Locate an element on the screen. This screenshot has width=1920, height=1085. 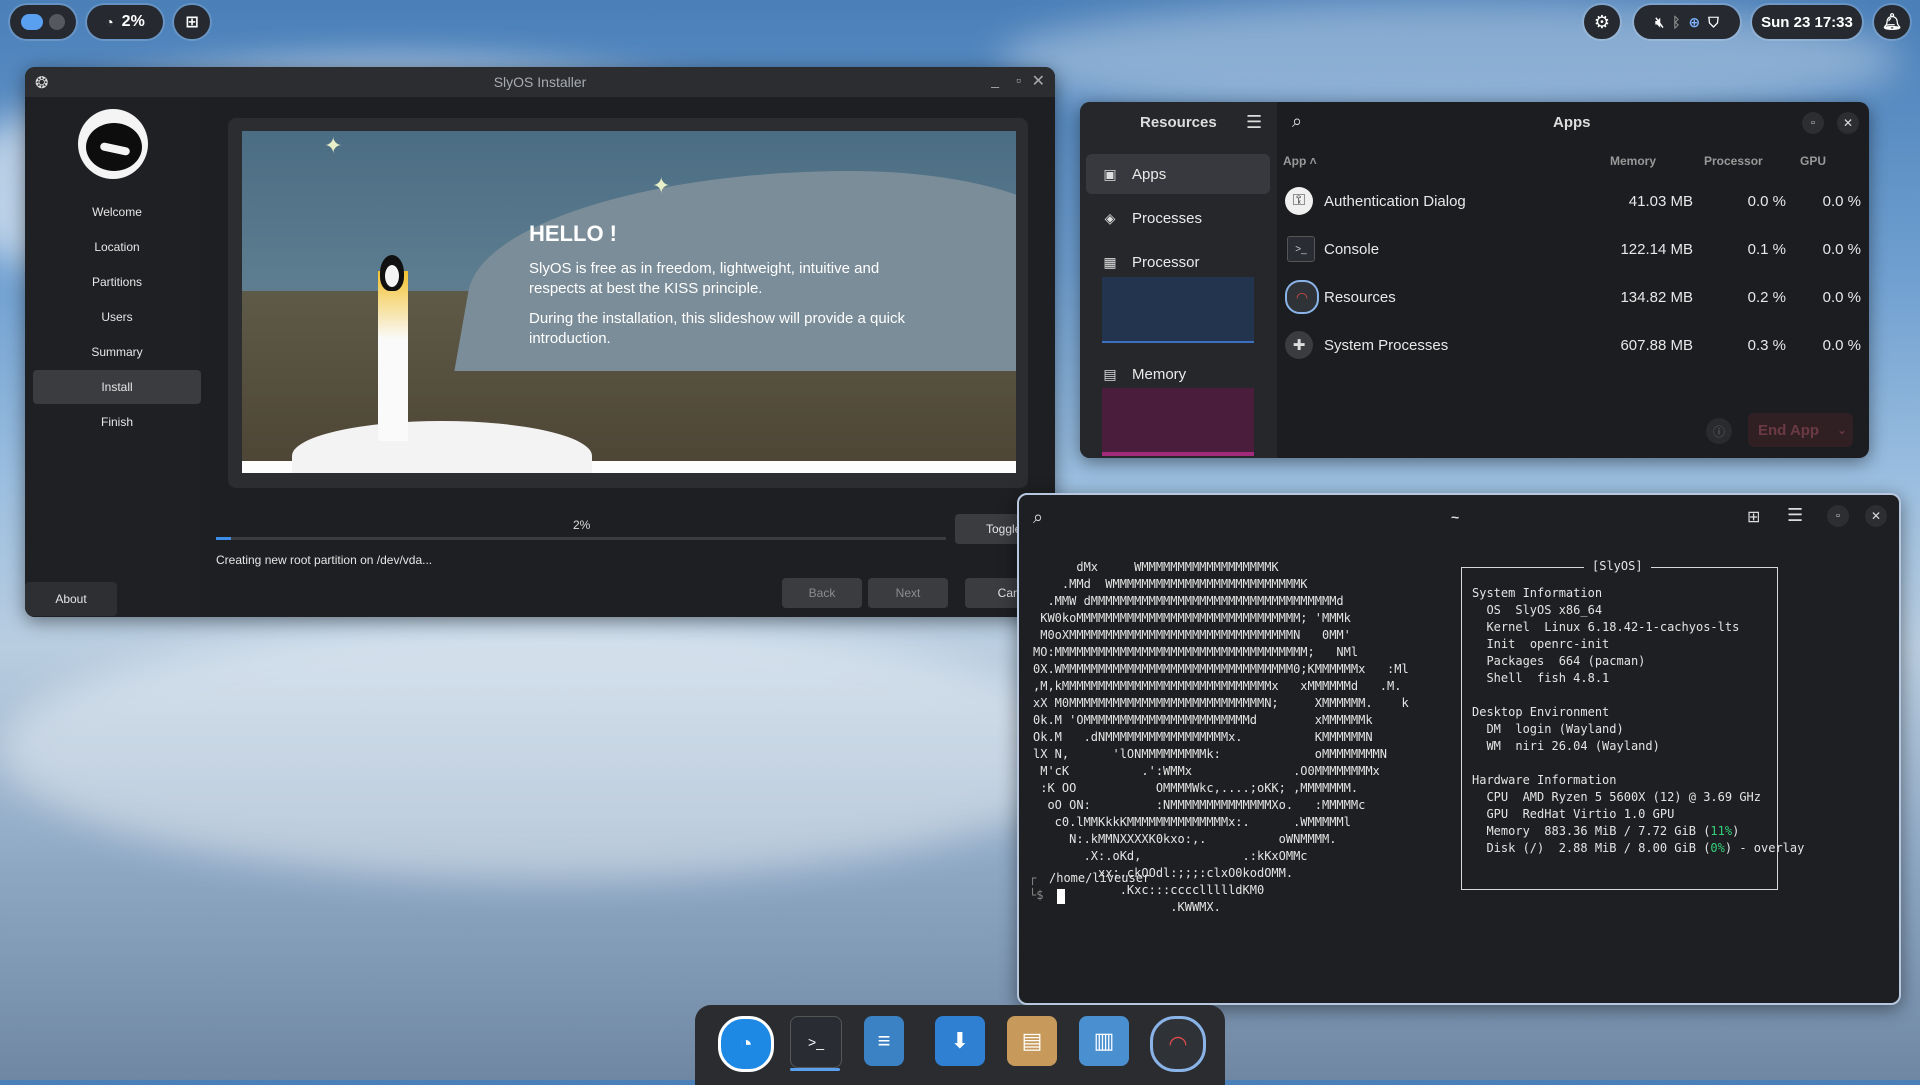
step-install: Install is located at coordinates (117, 387).